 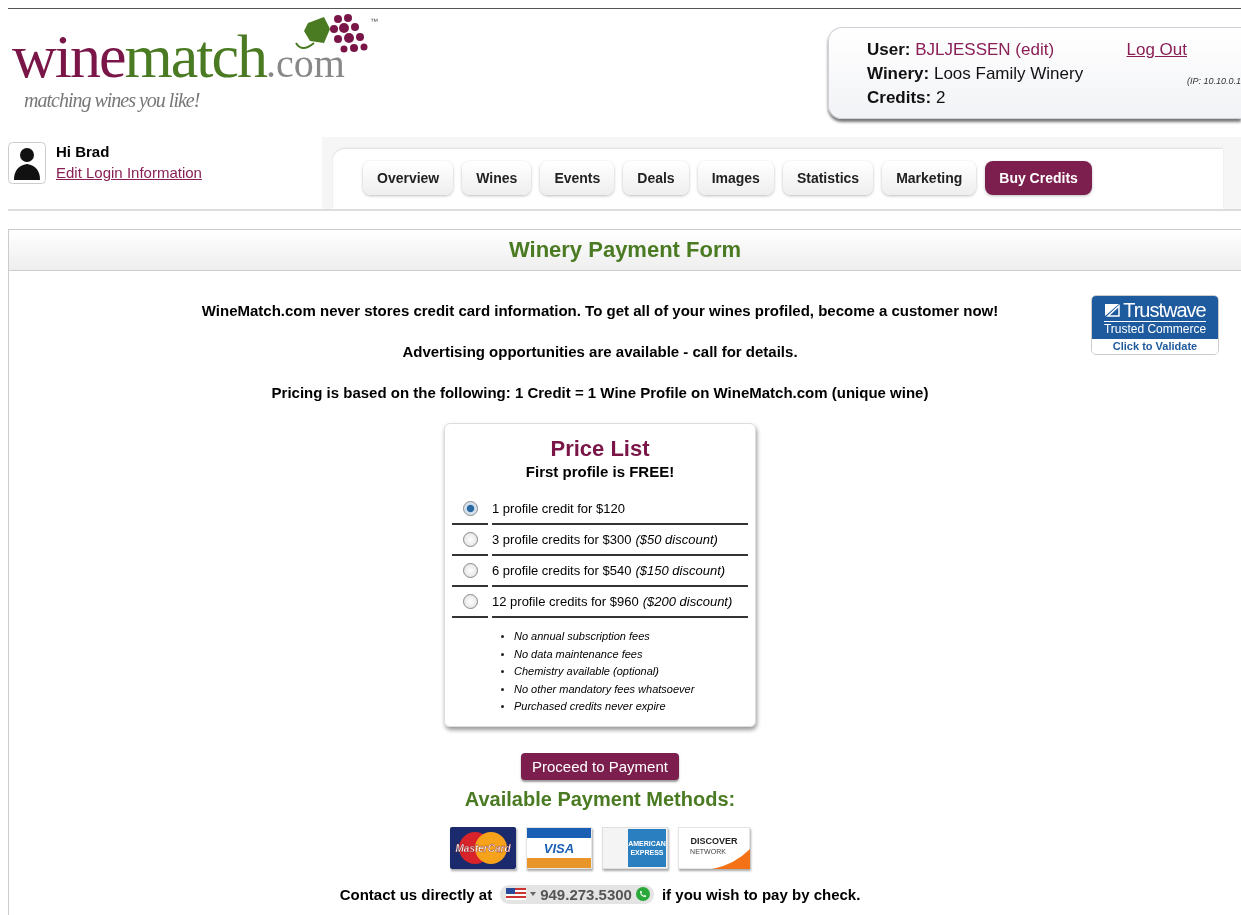 I want to click on form-title: Winery Payment Form, so click(x=625, y=250).